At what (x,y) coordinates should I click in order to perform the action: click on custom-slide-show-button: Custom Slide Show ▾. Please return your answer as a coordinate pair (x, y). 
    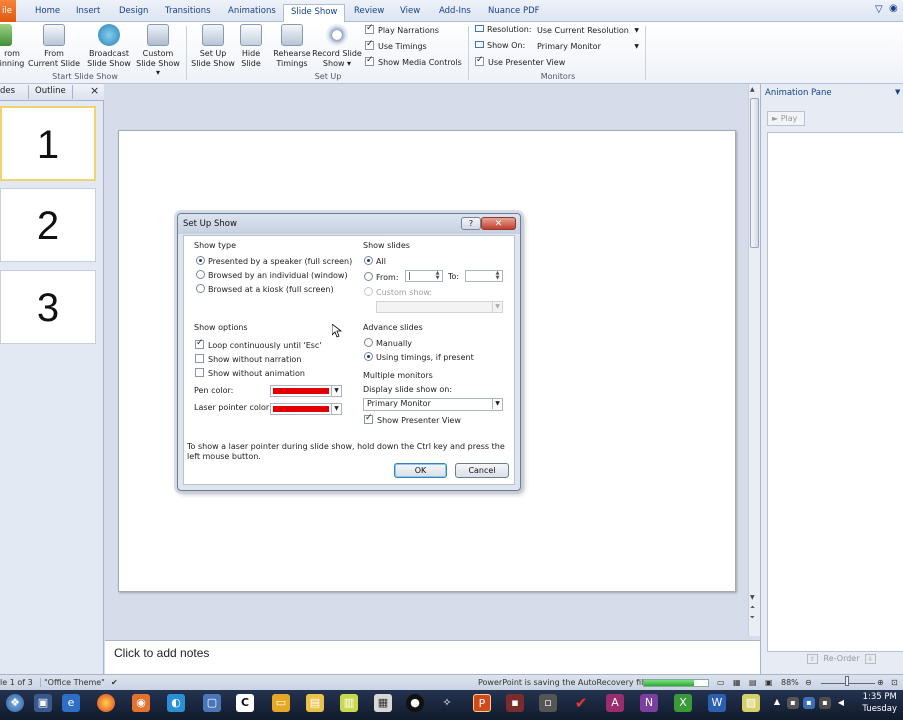
    Looking at the image, I should click on (158, 51).